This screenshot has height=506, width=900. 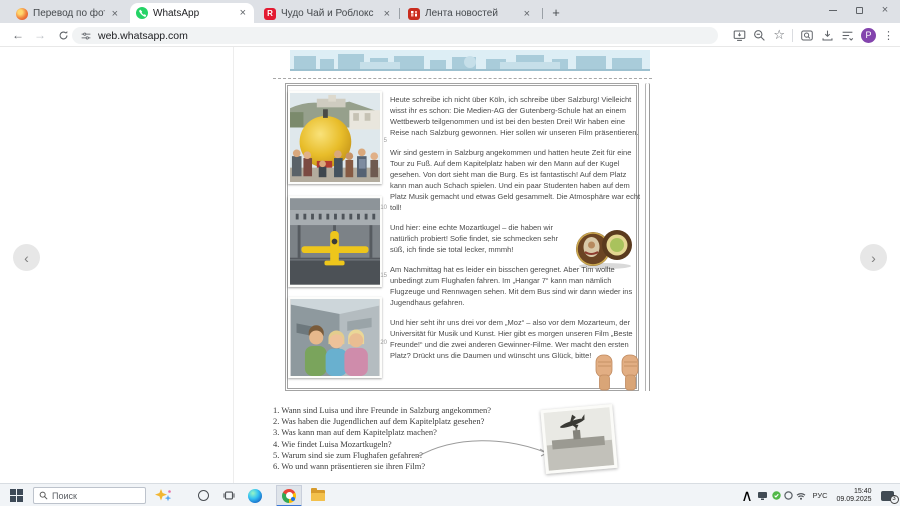 I want to click on line-number: 5, so click(x=385, y=141).